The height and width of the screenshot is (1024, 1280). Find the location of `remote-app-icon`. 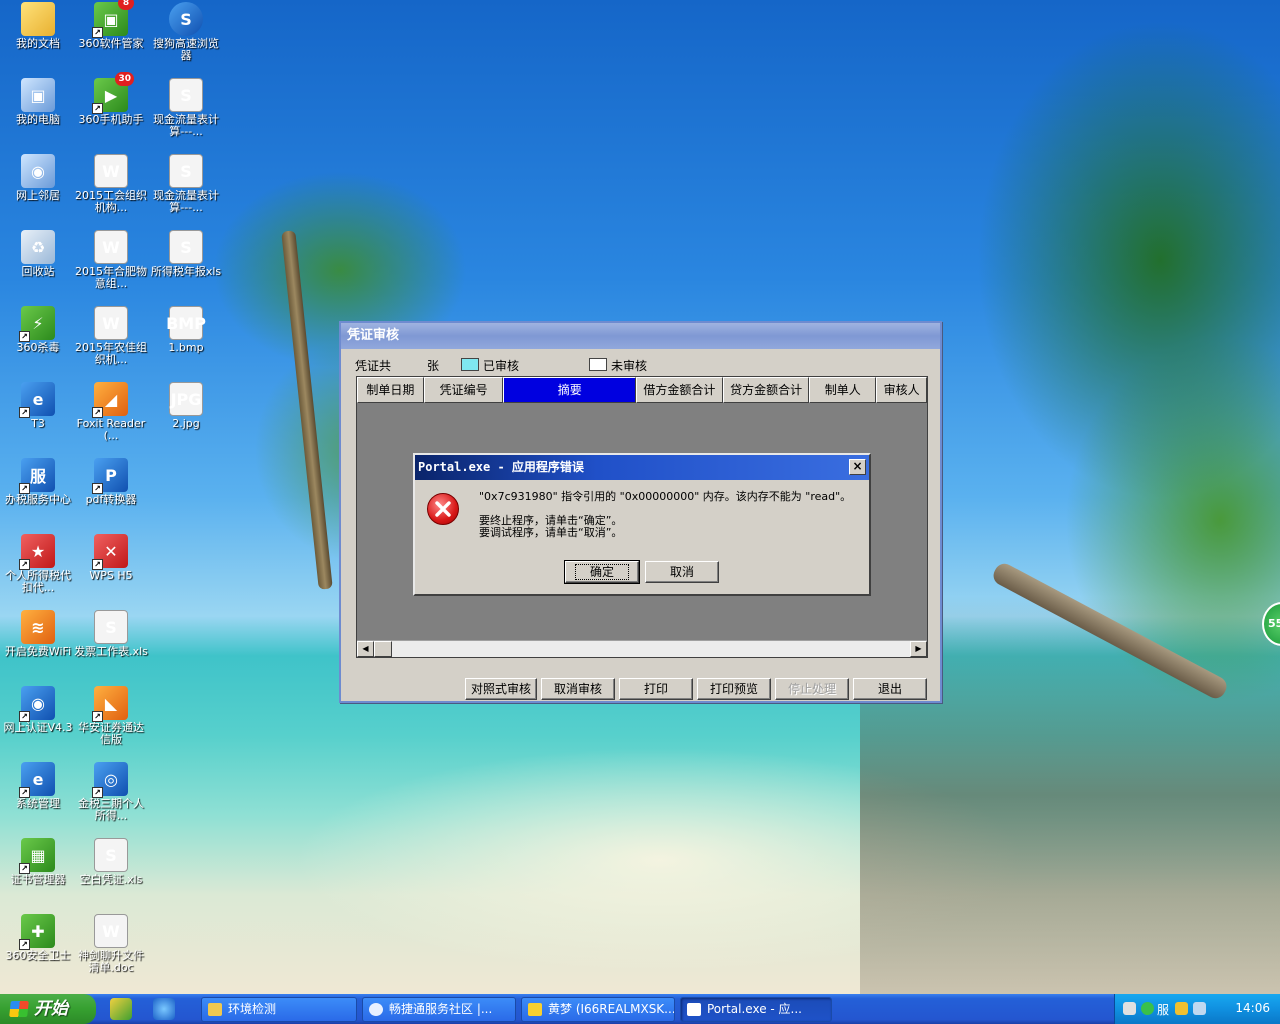

remote-app-icon is located at coordinates (535, 1009).